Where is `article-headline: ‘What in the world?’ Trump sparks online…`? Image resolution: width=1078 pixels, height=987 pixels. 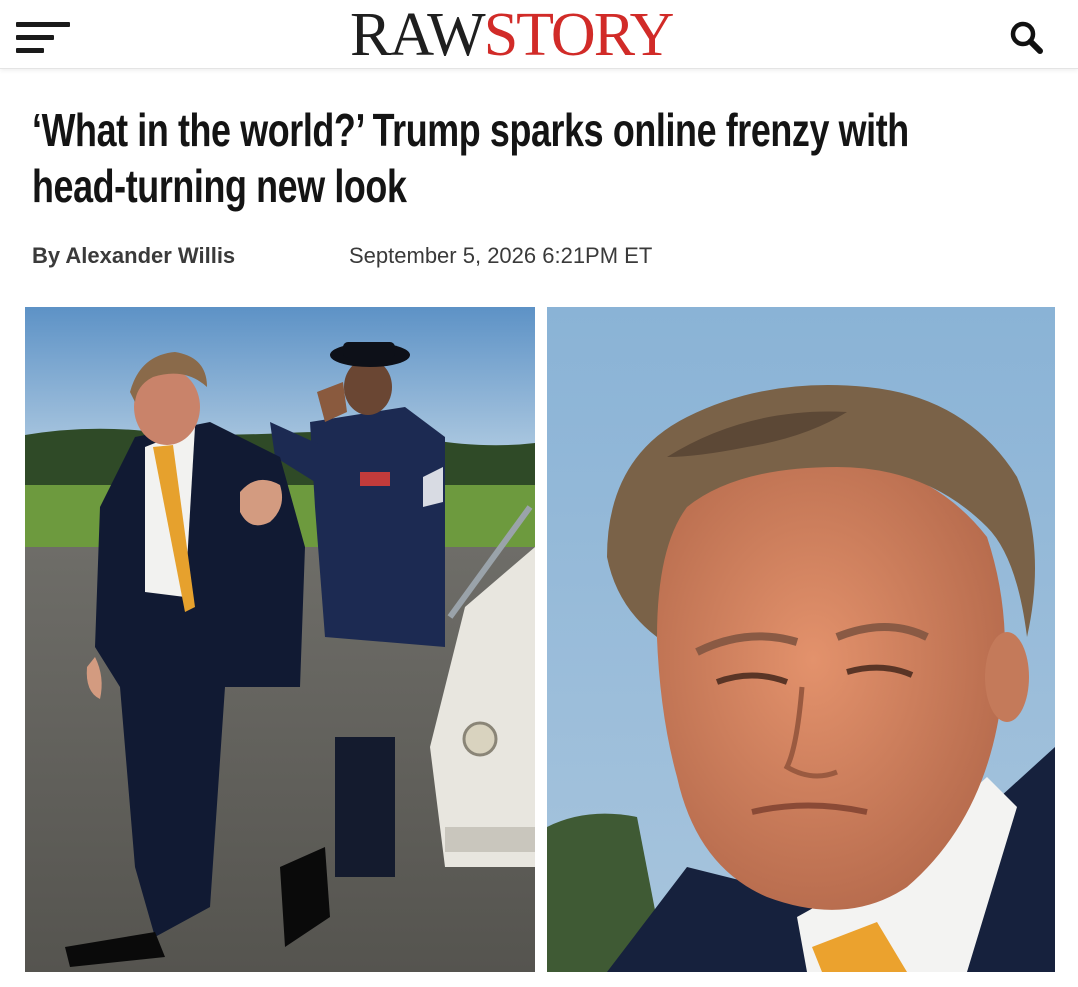 article-headline: ‘What in the world?’ Trump sparks online… is located at coordinates (470, 158).